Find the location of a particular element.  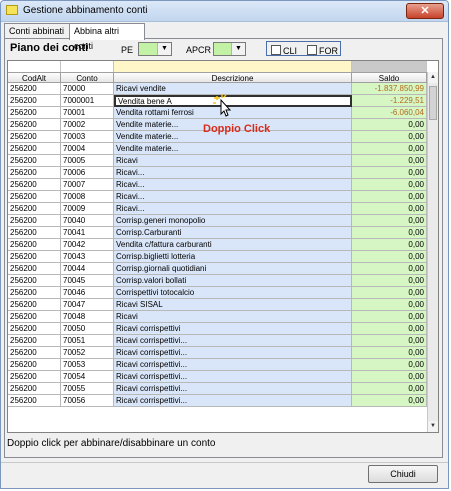

tab-abbina-altri-conti: Abbina altri conti is located at coordinates (107, 37).